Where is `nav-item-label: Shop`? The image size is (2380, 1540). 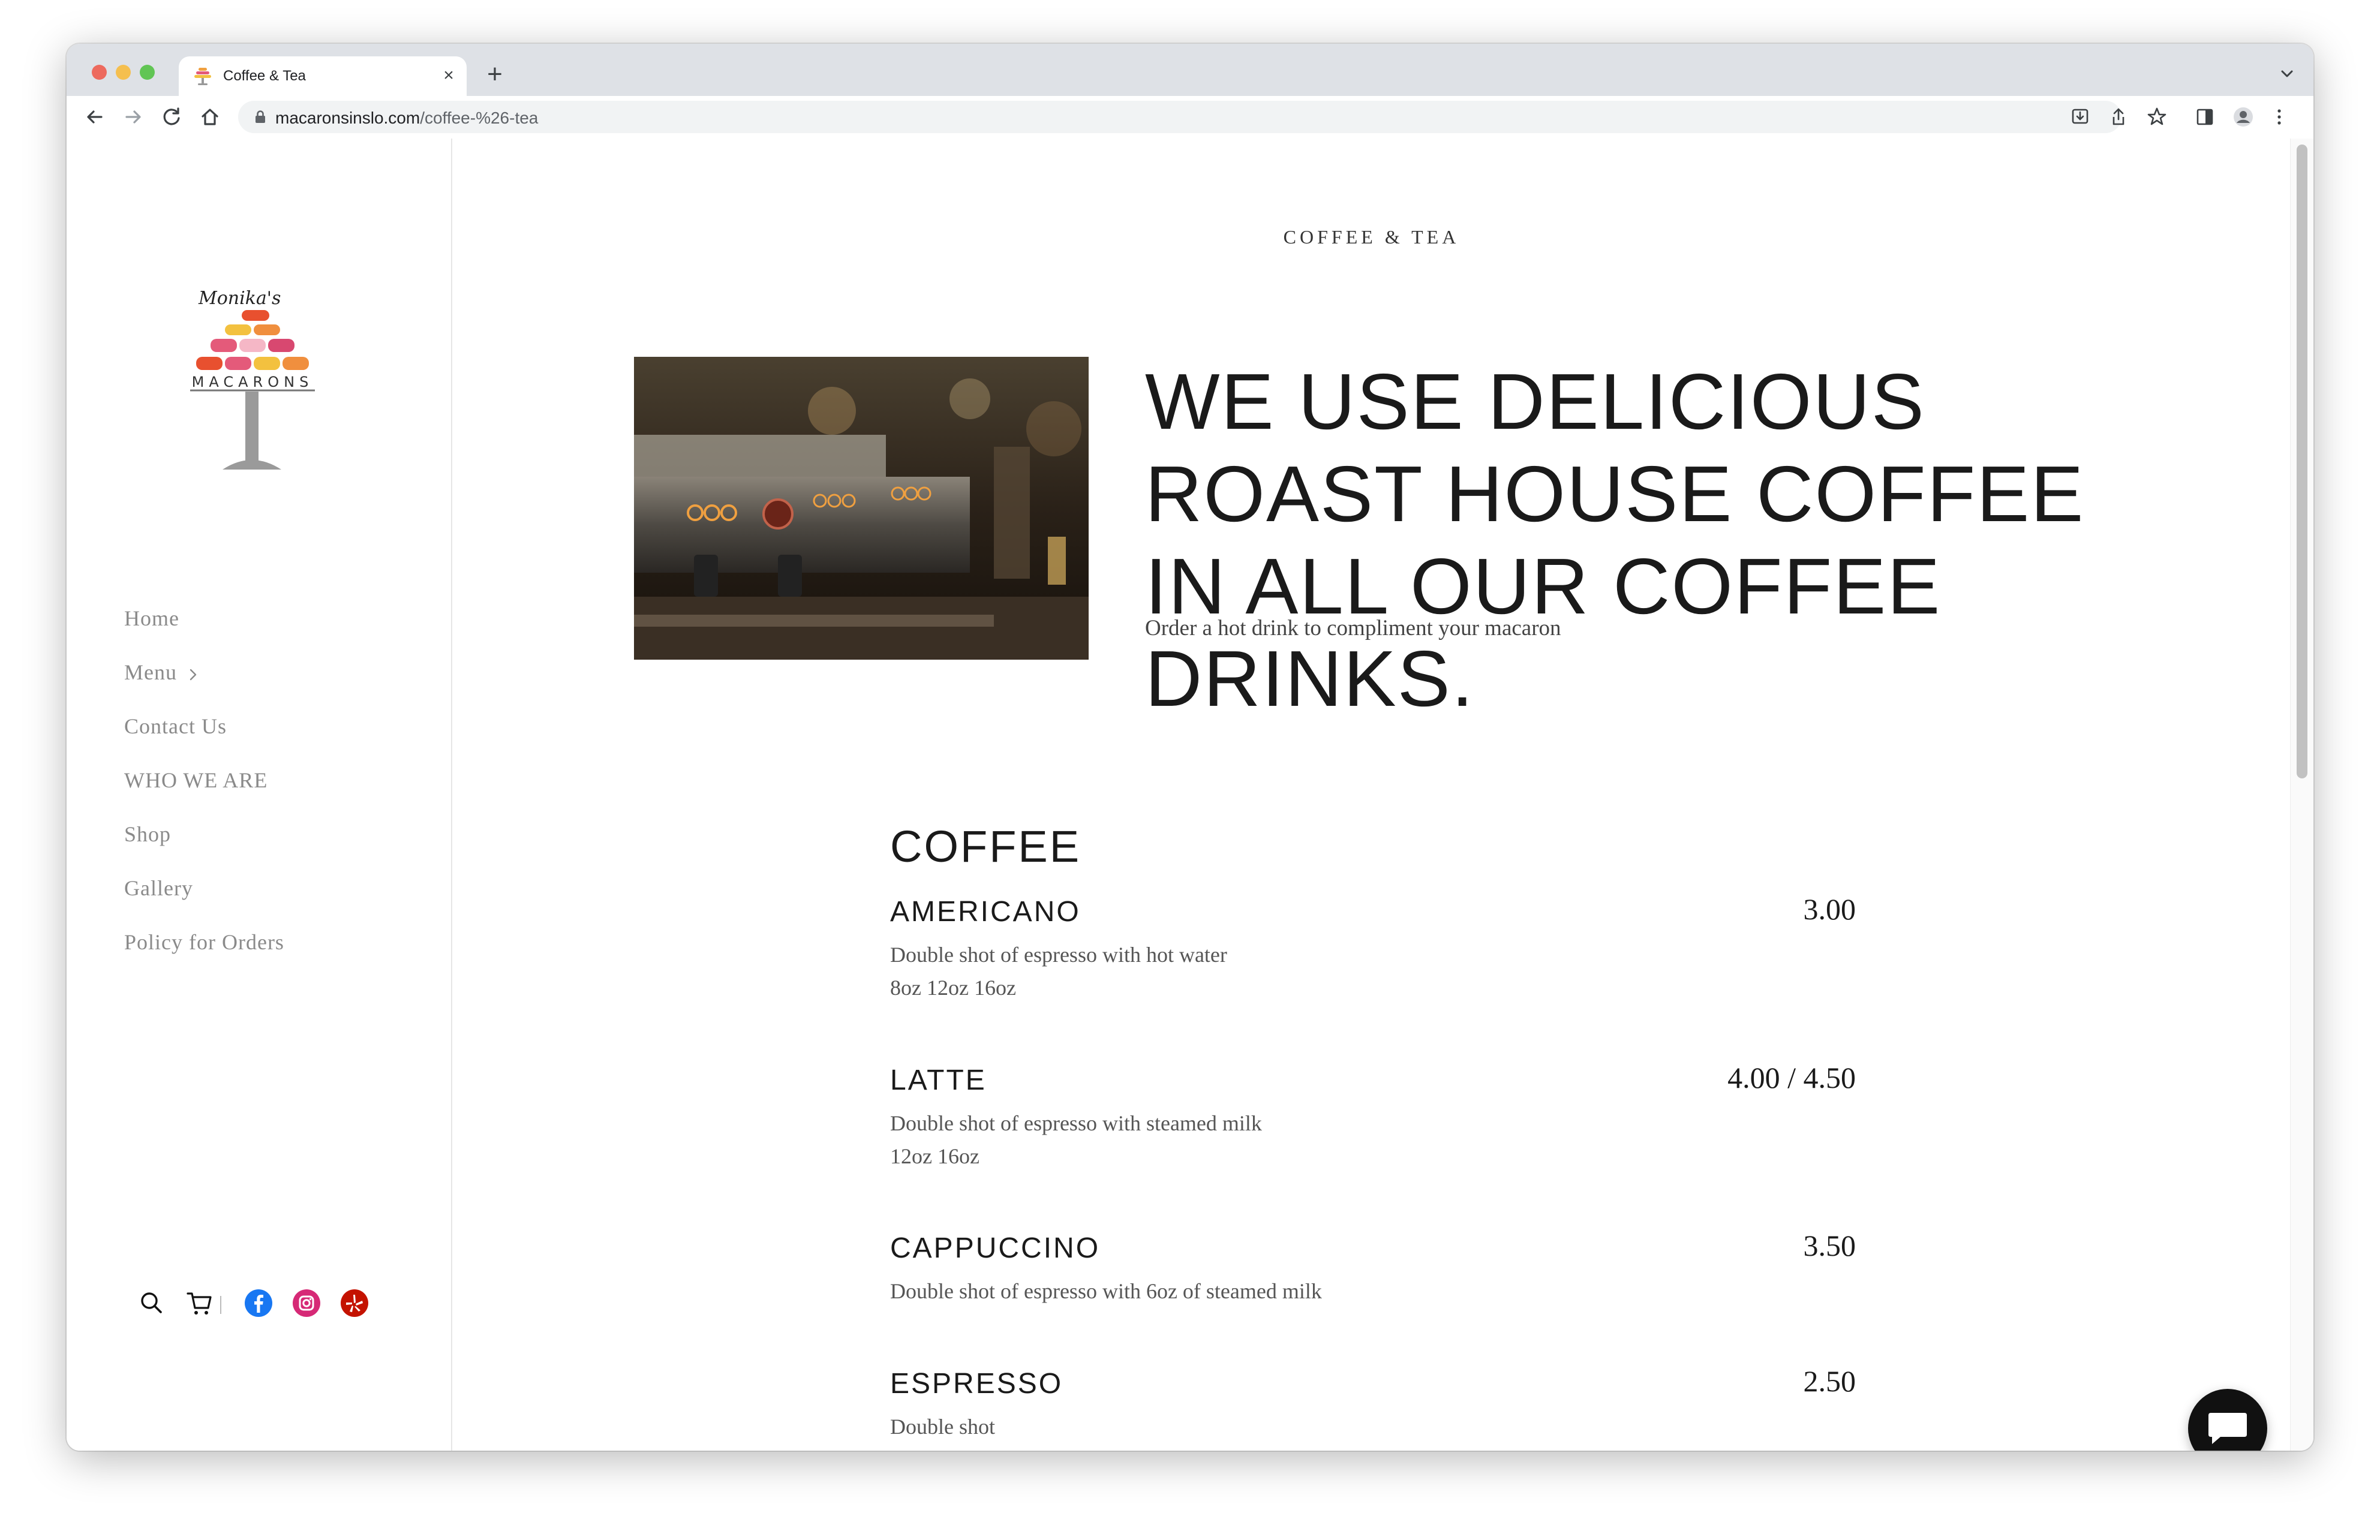
nav-item-label: Shop is located at coordinates (148, 834).